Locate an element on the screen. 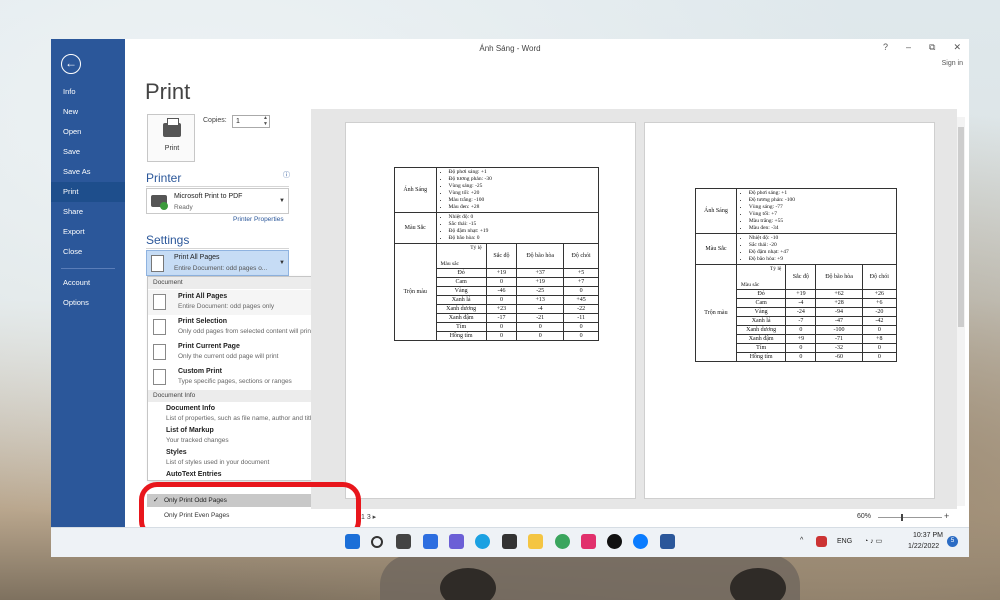  language-indicator: ENG is located at coordinates (844, 541).